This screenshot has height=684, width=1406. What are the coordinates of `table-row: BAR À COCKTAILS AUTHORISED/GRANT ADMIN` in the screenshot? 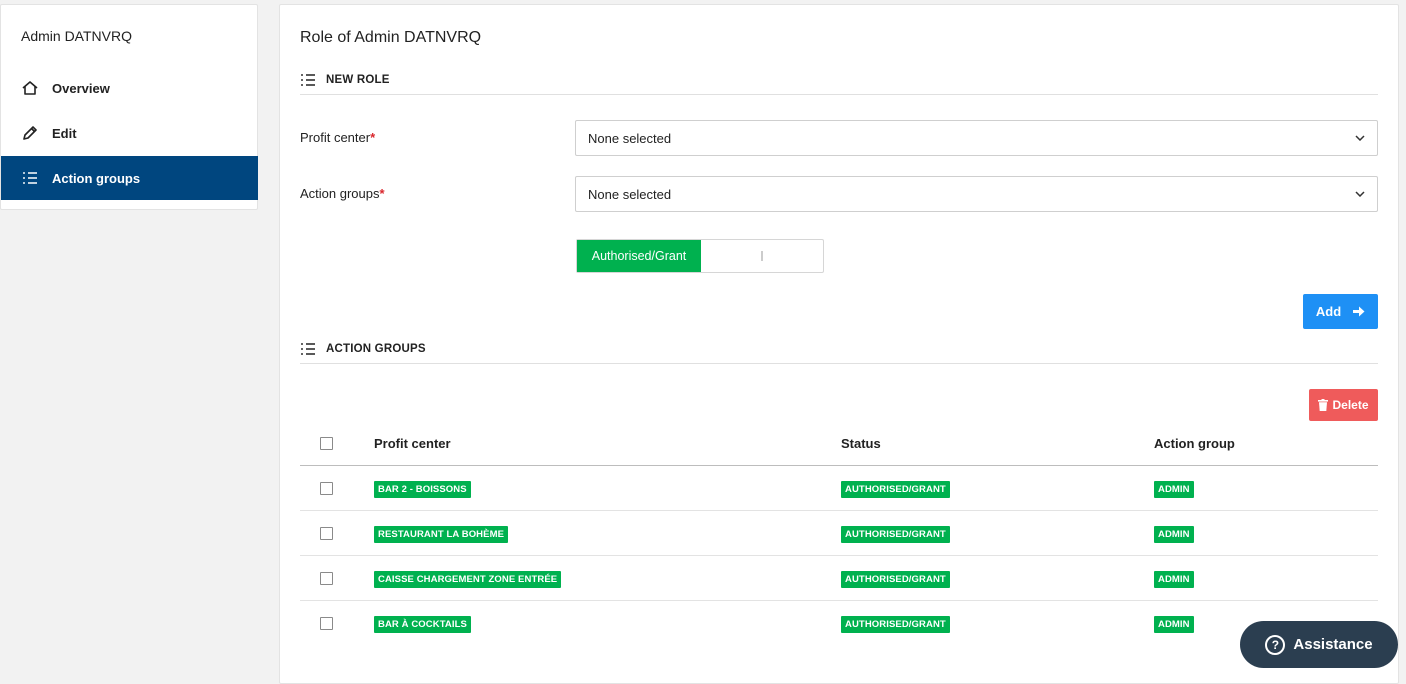 It's located at (839, 623).